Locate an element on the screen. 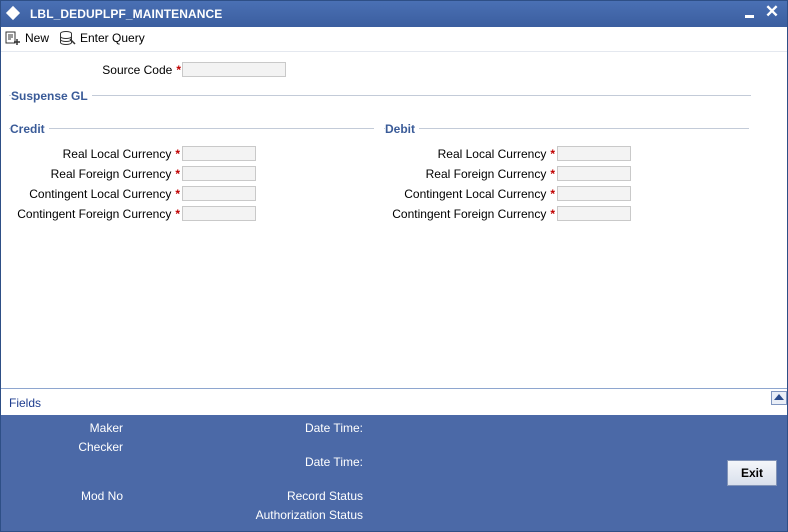 This screenshot has height=532, width=788. credit-real-local-label-text: Real Local Currency is located at coordinates (117, 154).